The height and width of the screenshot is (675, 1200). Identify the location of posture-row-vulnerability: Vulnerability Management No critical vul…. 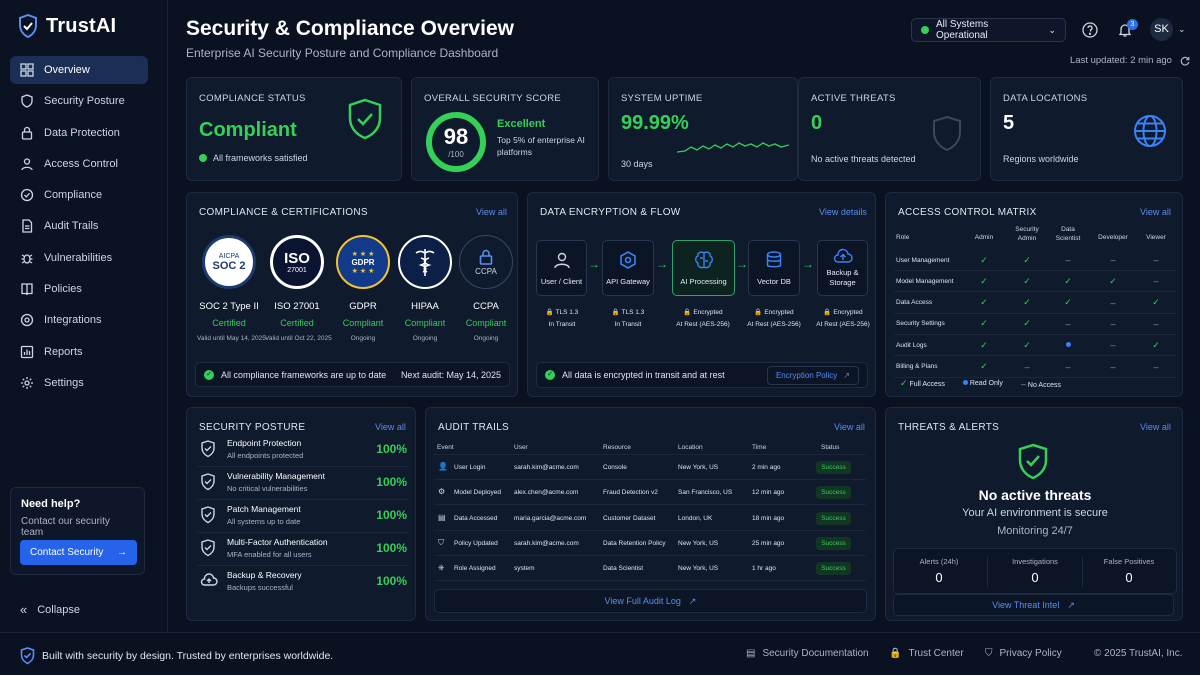
(303, 483).